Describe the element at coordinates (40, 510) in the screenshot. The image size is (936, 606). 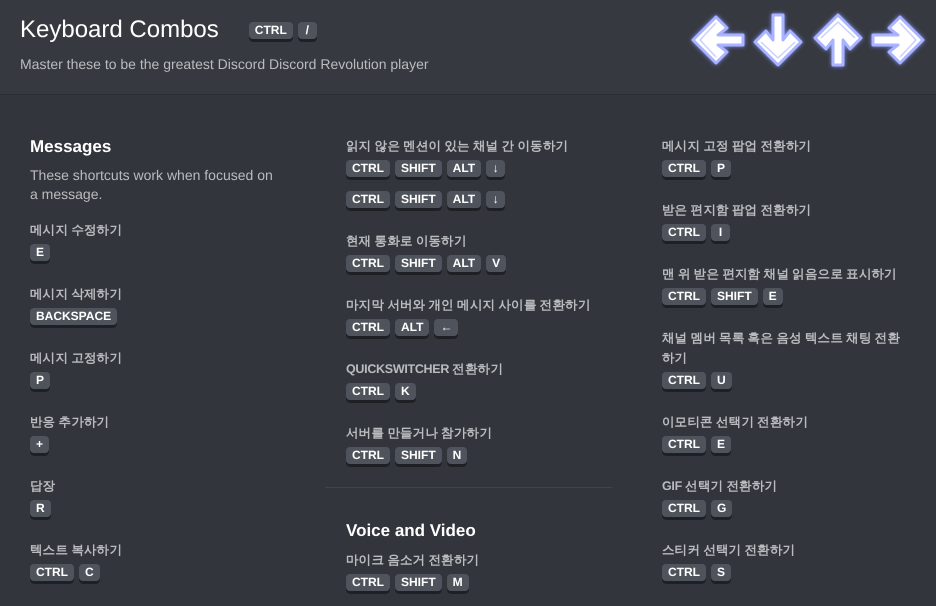
I see `keyboard-key: R` at that location.